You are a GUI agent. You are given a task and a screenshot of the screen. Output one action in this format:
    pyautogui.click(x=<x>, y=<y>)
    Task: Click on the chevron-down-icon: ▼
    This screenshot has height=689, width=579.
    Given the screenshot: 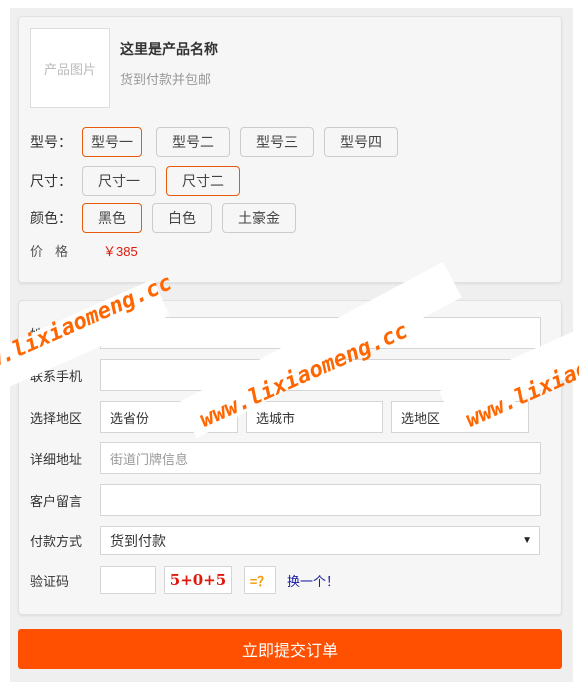 What is the action you would take?
    pyautogui.click(x=527, y=540)
    